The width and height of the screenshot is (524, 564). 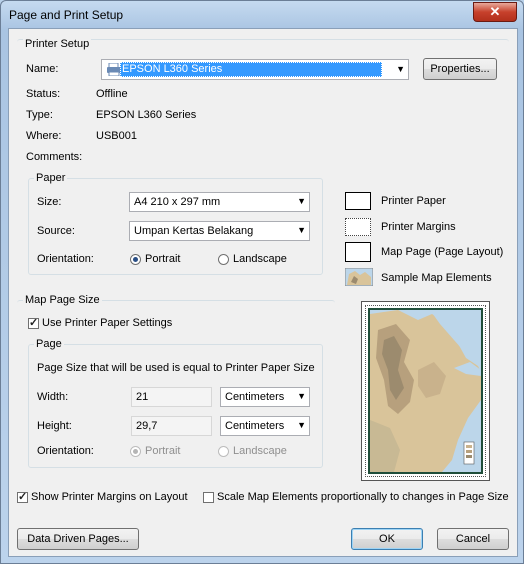 I want to click on paper-orientation-label: Orientation:, so click(x=65, y=259).